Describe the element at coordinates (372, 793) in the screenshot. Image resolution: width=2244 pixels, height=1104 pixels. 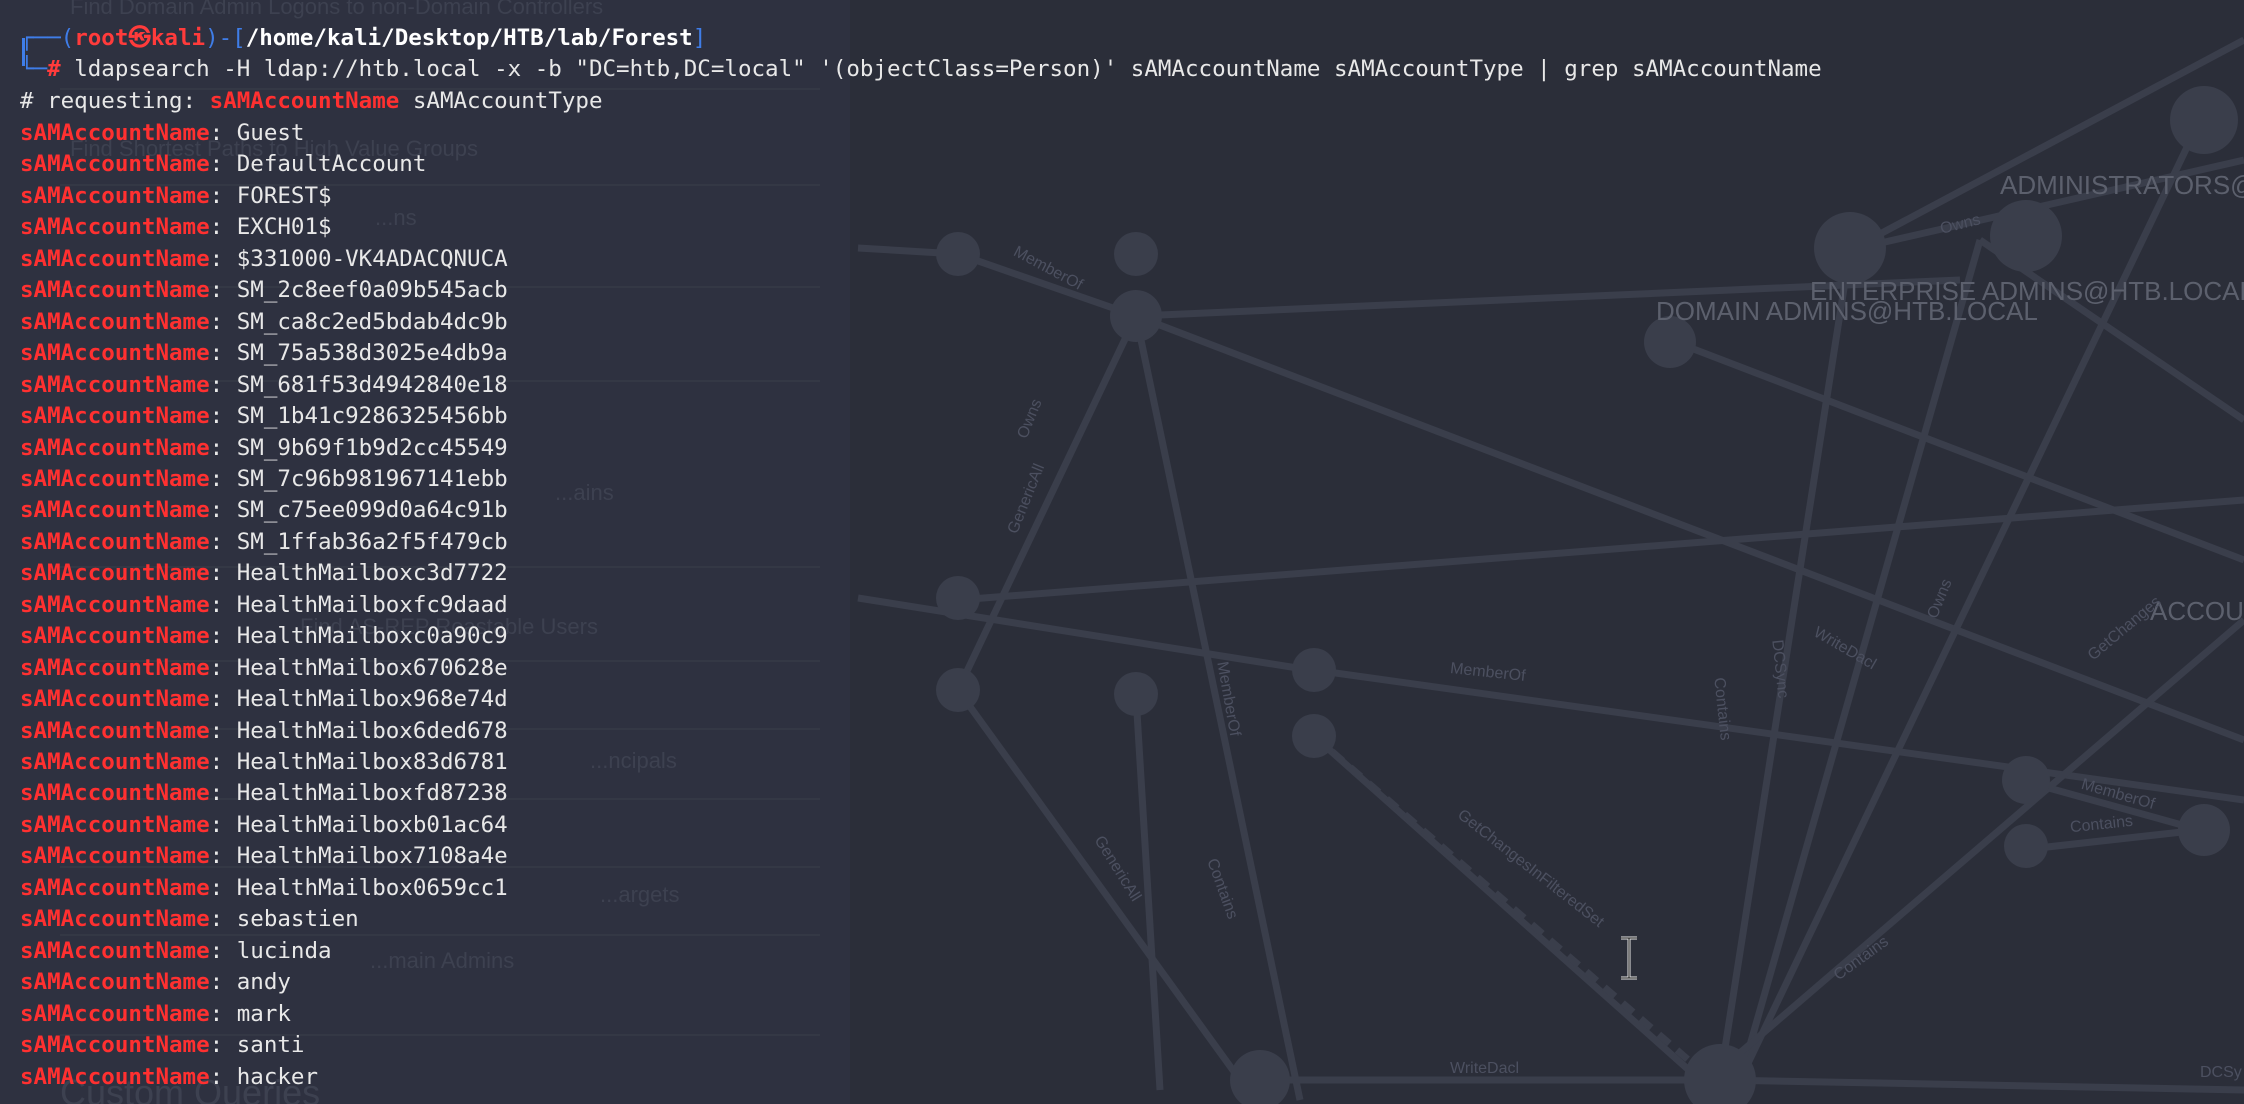
I see `account-name: HealthMailboxfd87238` at that location.